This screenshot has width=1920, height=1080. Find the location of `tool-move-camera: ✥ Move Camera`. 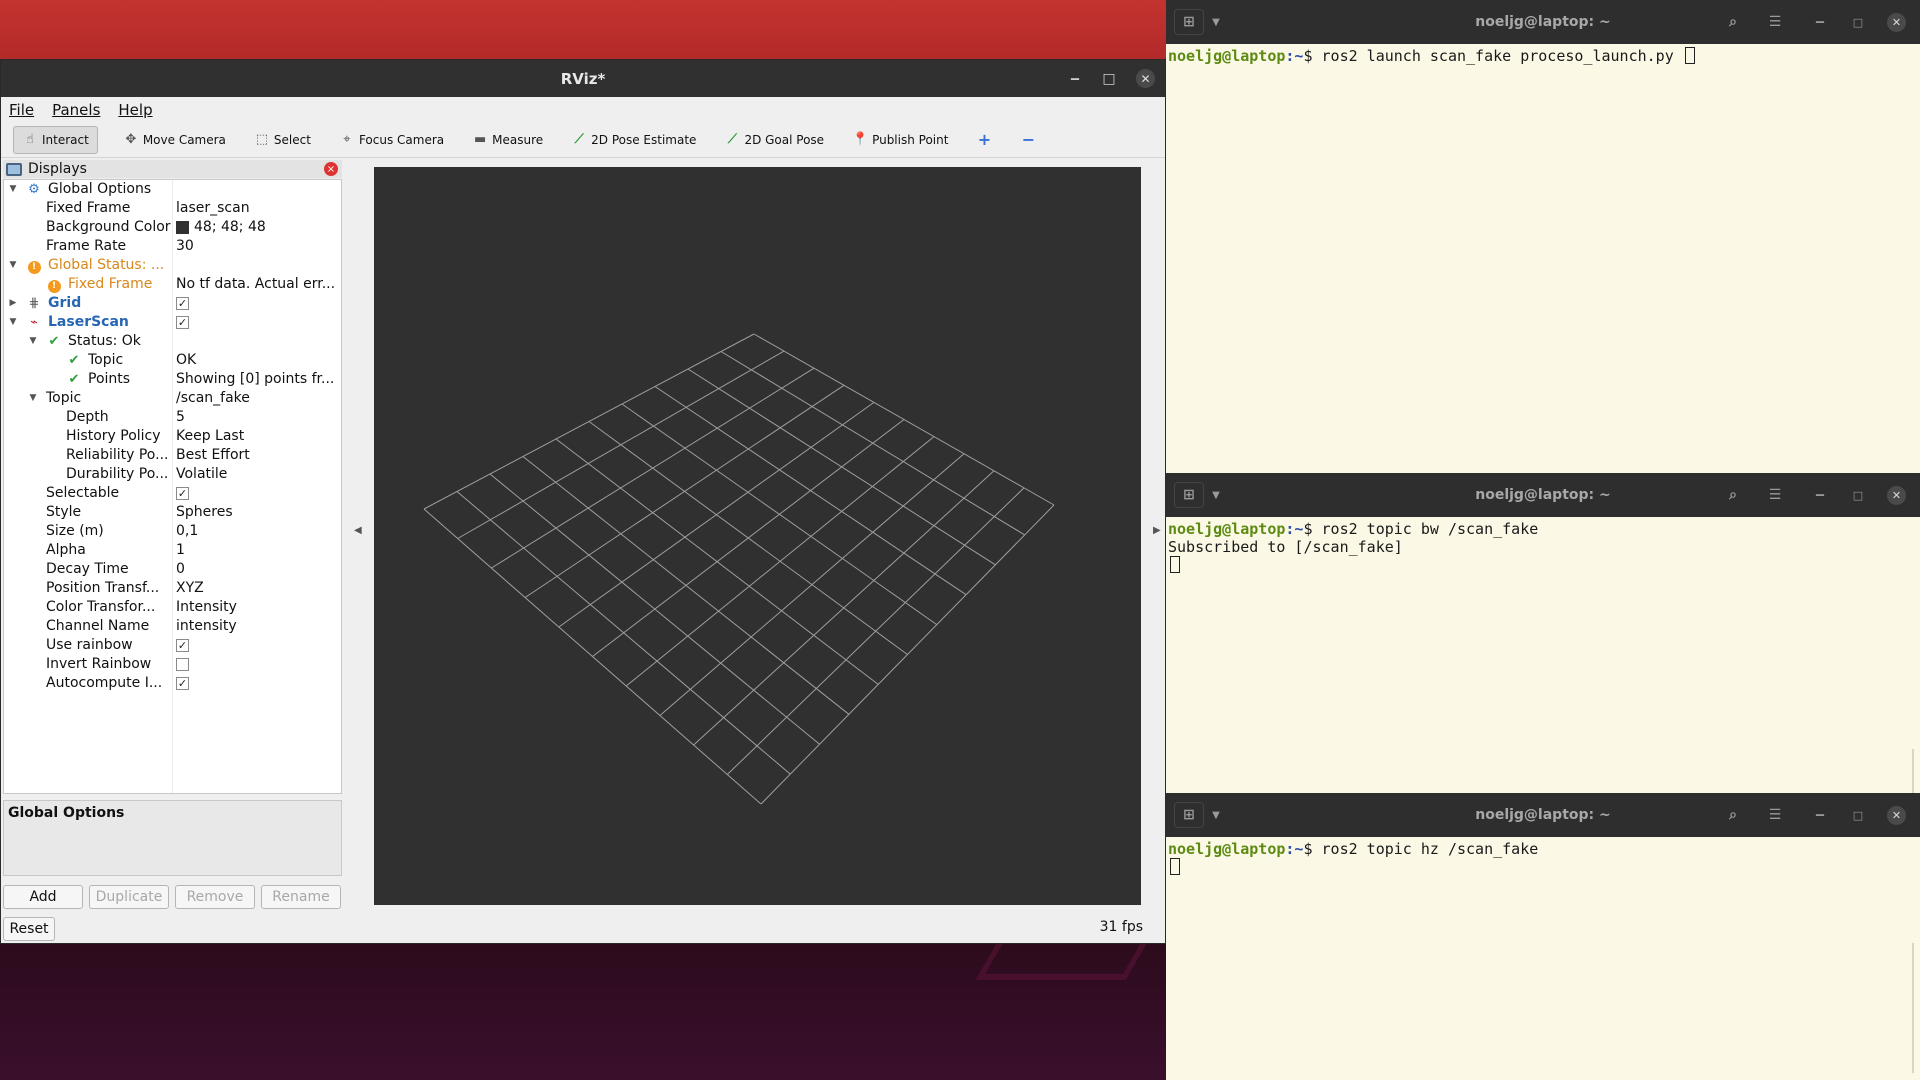

tool-move-camera: ✥ Move Camera is located at coordinates (174, 140).